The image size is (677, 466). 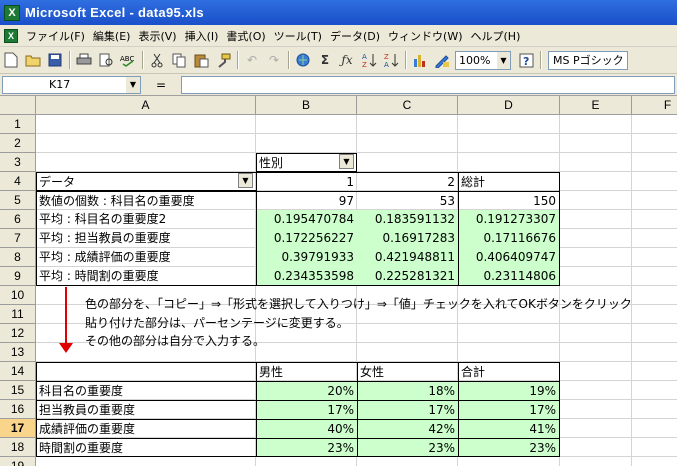 I want to click on formula-equals: =, so click(x=161, y=85).